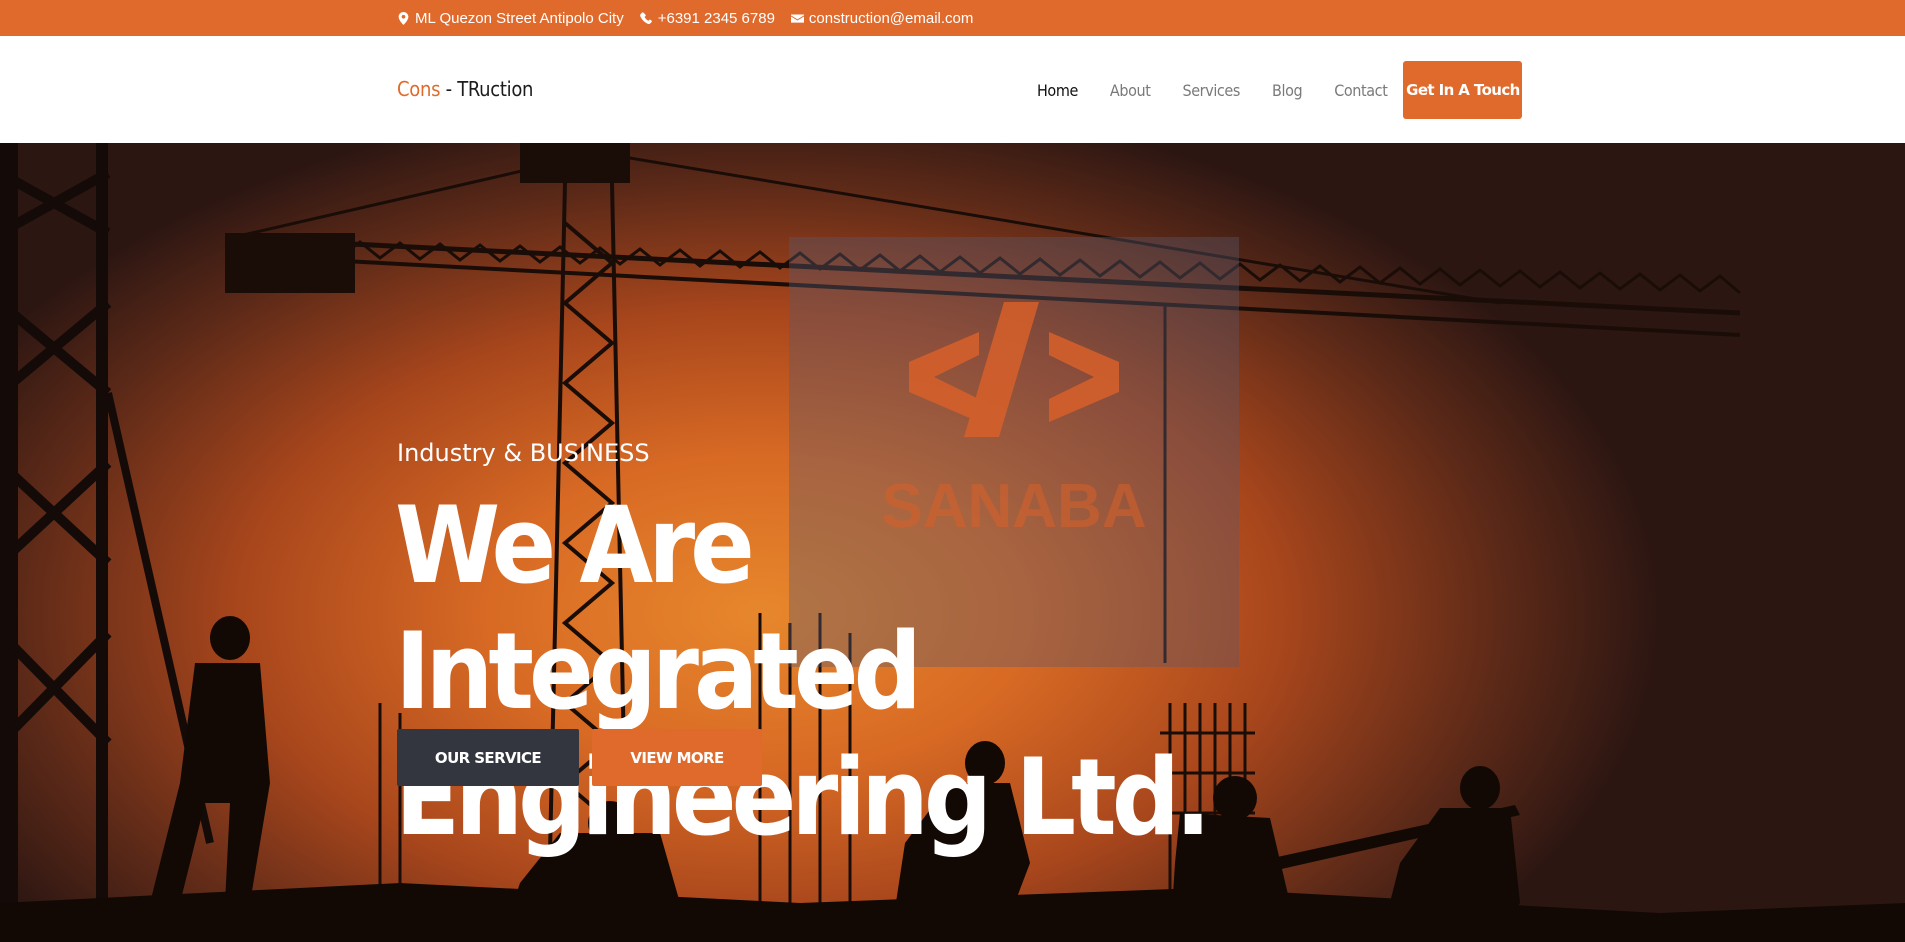 This screenshot has height=942, width=1905. Describe the element at coordinates (1361, 90) in the screenshot. I see `nav-contact: Contact` at that location.